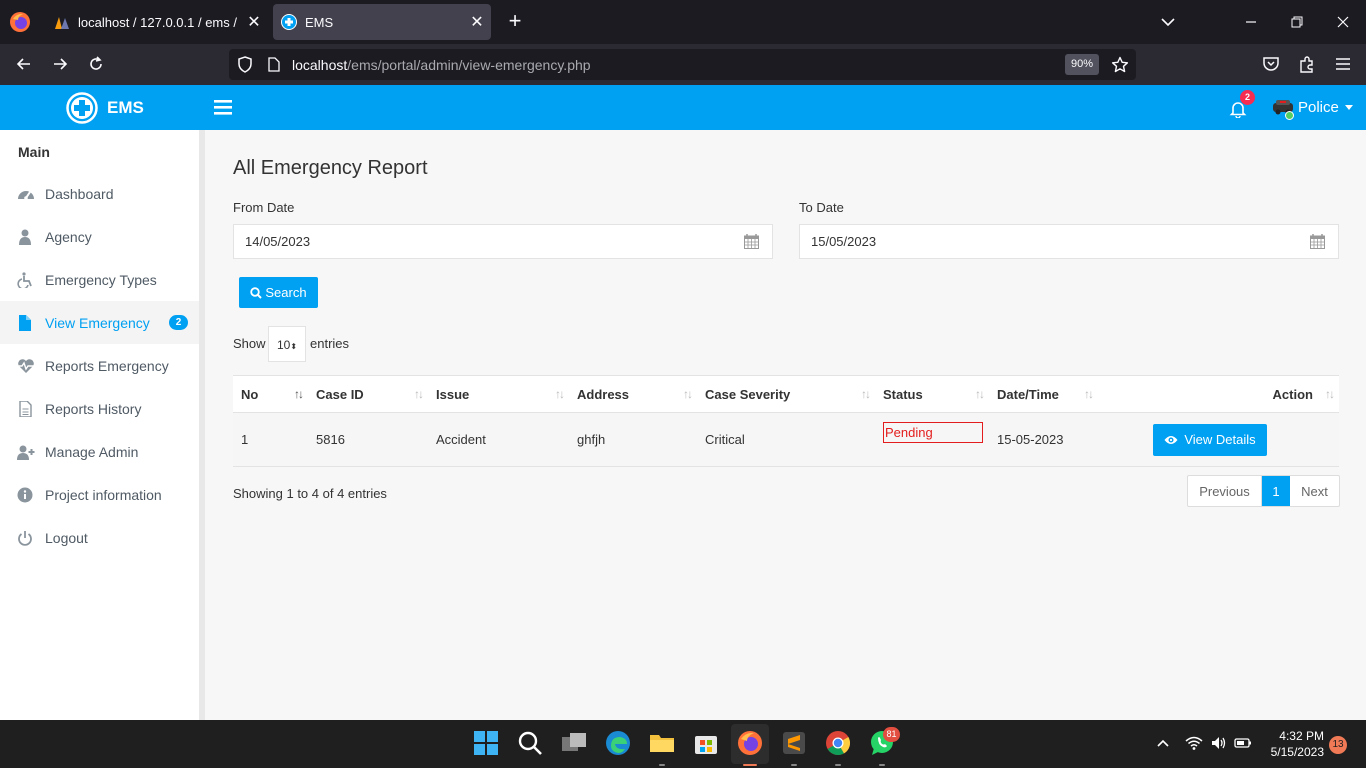  What do you see at coordinates (1210, 439) in the screenshot?
I see `view-details-button: View Details` at bounding box center [1210, 439].